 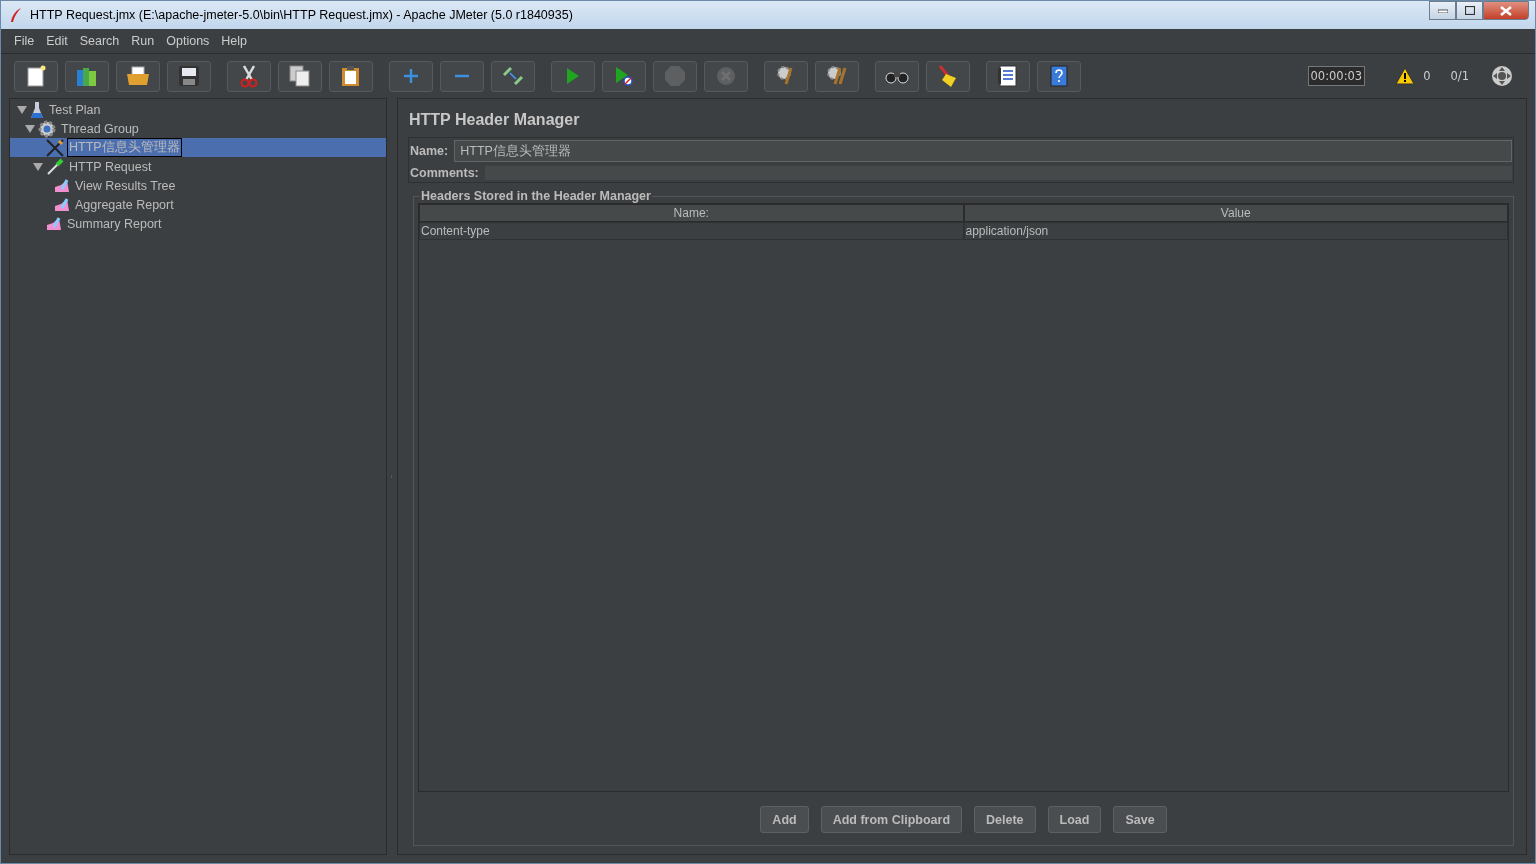 What do you see at coordinates (1235, 231) in the screenshot?
I see `table-cell: application/json` at bounding box center [1235, 231].